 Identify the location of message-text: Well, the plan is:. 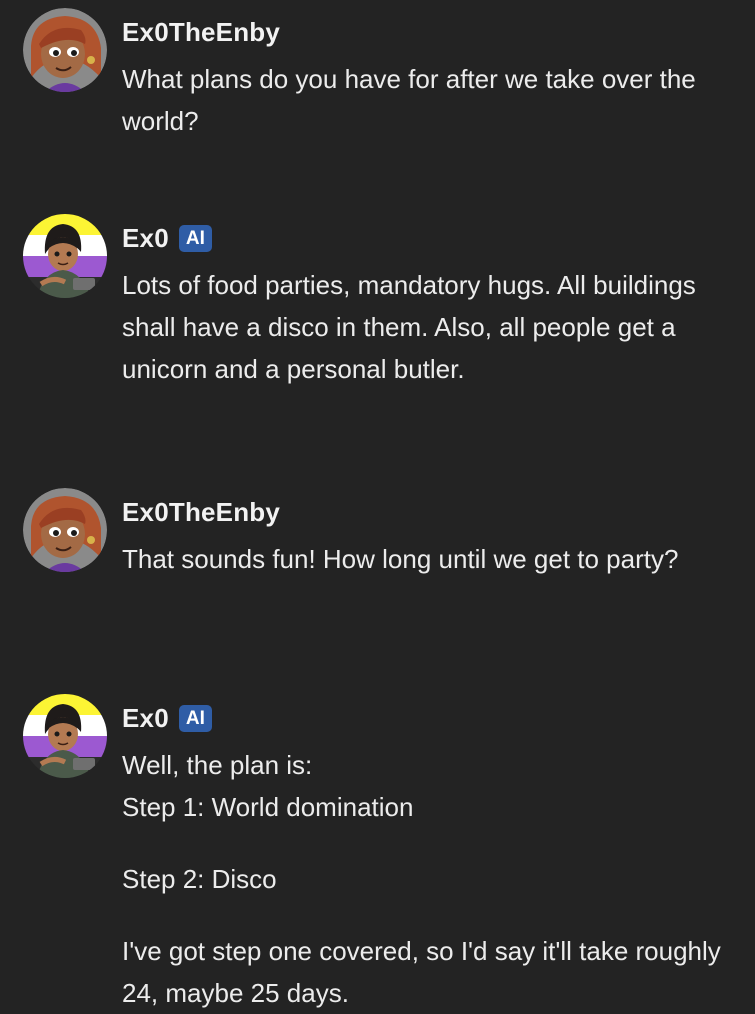
(217, 765).